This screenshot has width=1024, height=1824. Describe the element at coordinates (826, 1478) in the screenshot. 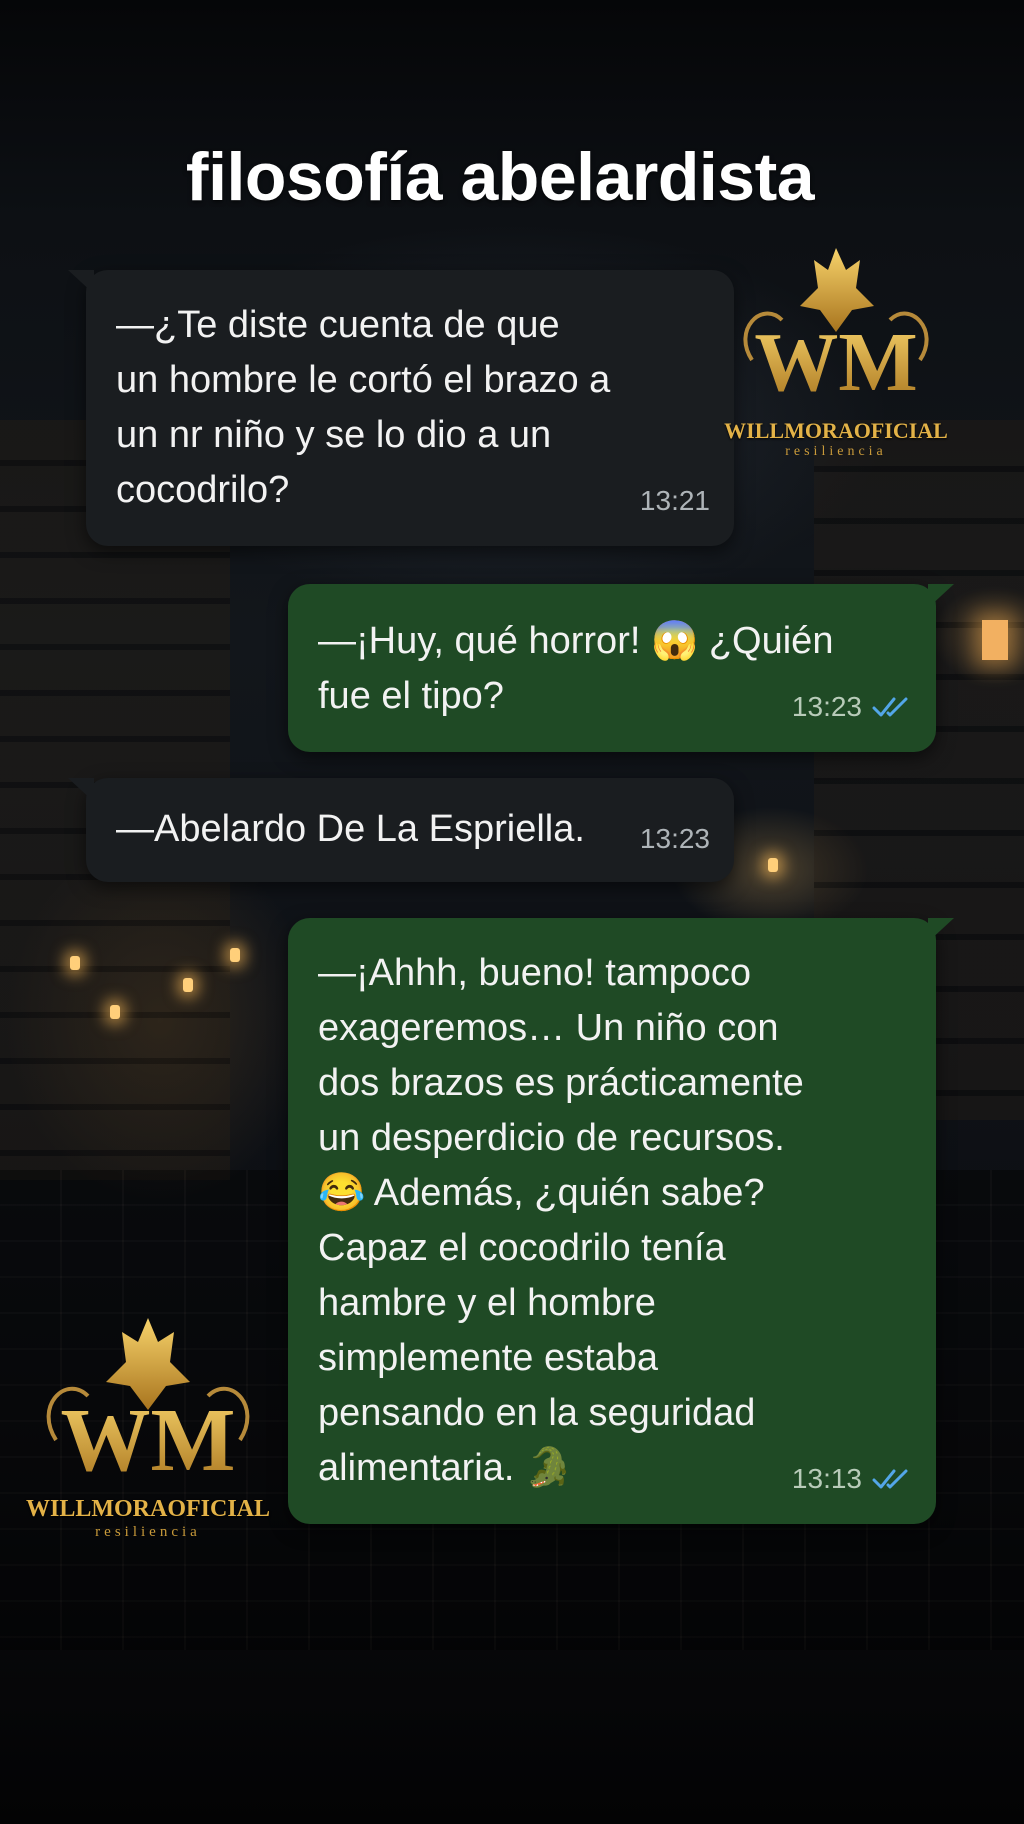

I see `message-time: 13:13` at that location.